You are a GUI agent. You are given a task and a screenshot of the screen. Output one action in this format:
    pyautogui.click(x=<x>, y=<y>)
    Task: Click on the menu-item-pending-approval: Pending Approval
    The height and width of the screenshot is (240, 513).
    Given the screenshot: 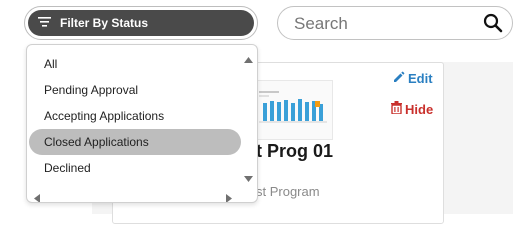 What is the action you would take?
    pyautogui.click(x=135, y=90)
    